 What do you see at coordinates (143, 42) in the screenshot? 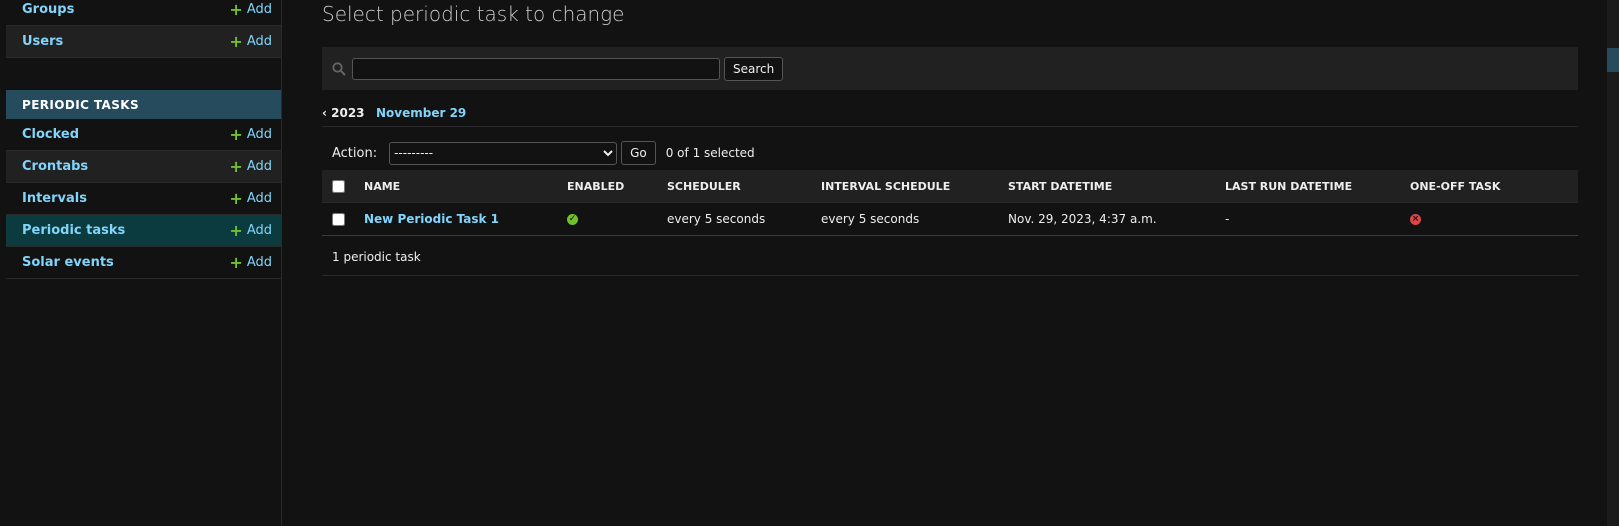
I see `sidebar-item-users: Users + Add` at bounding box center [143, 42].